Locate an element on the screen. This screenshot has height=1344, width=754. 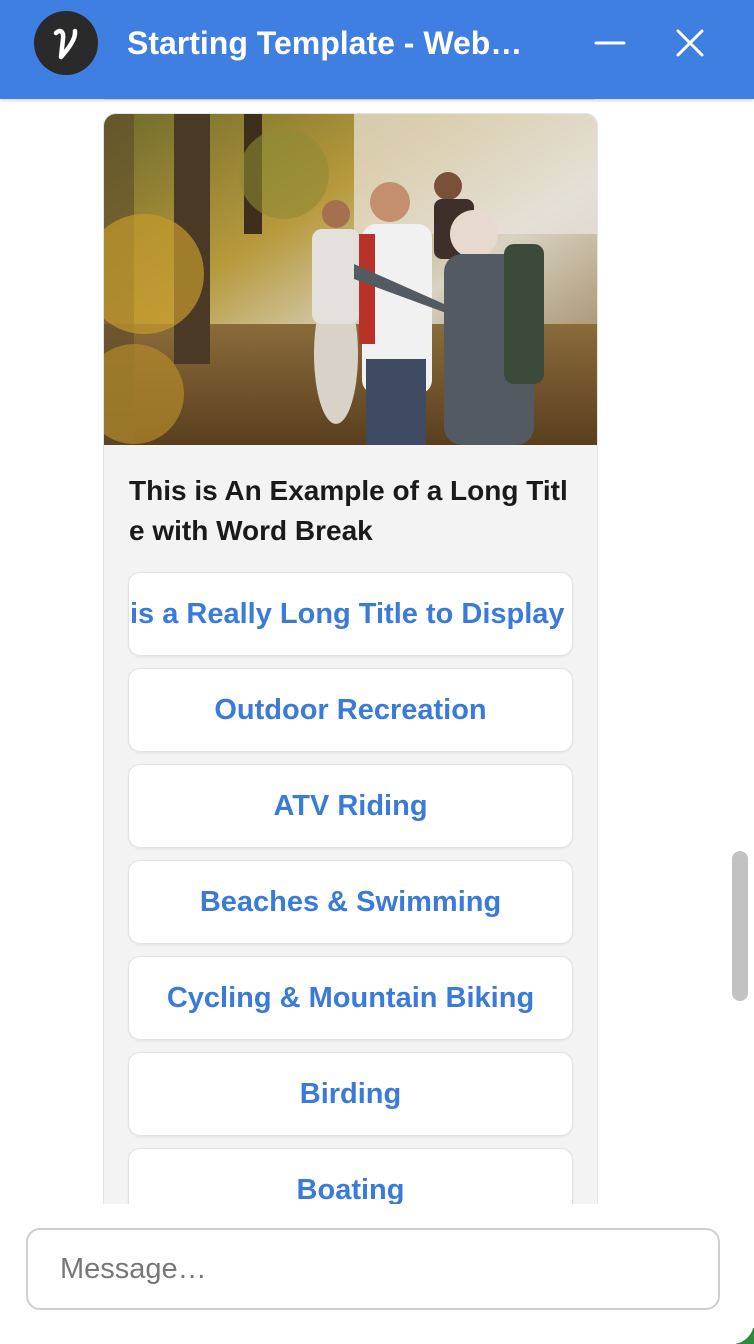
option-button-outdoor-recreation: Outdoor Recreation is located at coordinates (350, 710).